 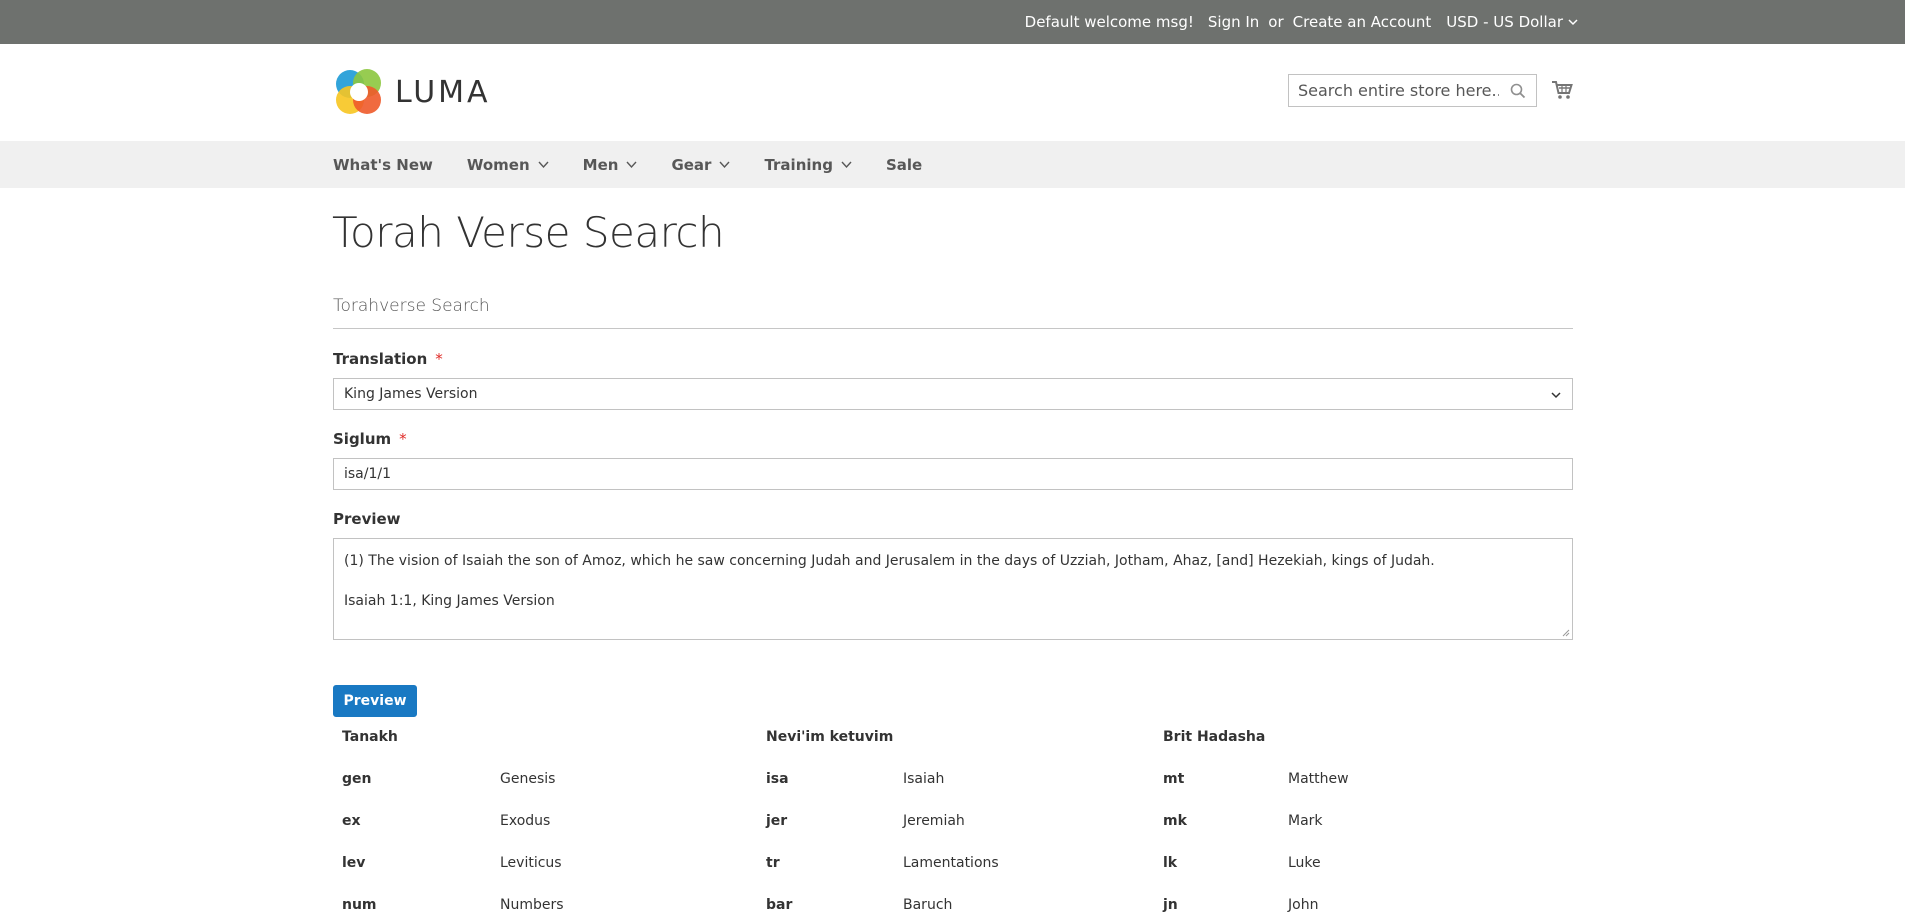 What do you see at coordinates (354, 863) in the screenshot?
I see `book-abbr: lev` at bounding box center [354, 863].